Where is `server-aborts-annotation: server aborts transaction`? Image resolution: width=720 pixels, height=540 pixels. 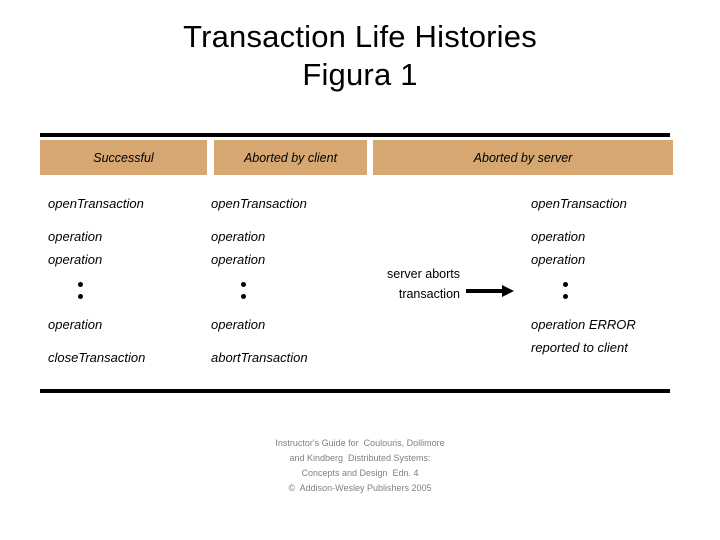
server-aborts-annotation: server aborts transaction is located at coordinates (410, 284).